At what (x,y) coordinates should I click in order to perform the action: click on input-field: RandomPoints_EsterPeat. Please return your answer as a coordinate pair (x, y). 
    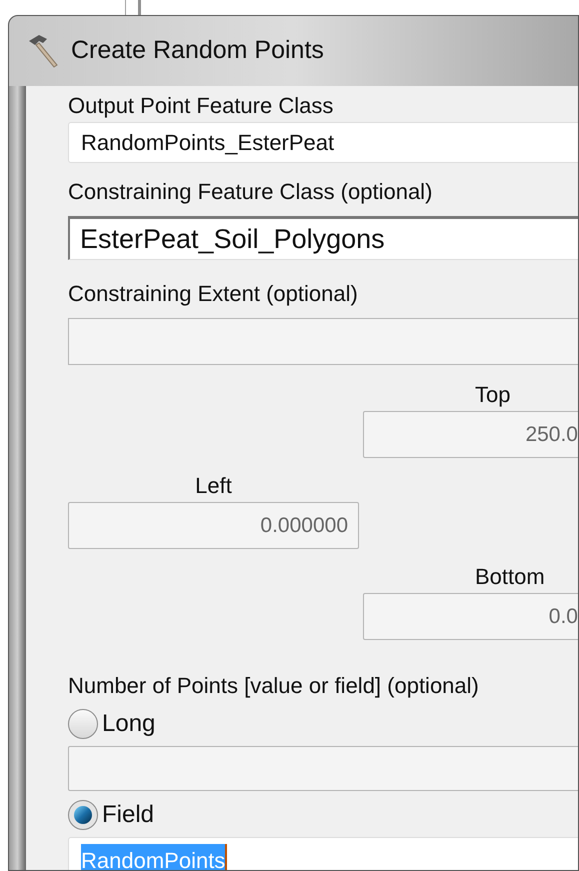
    Looking at the image, I should click on (323, 142).